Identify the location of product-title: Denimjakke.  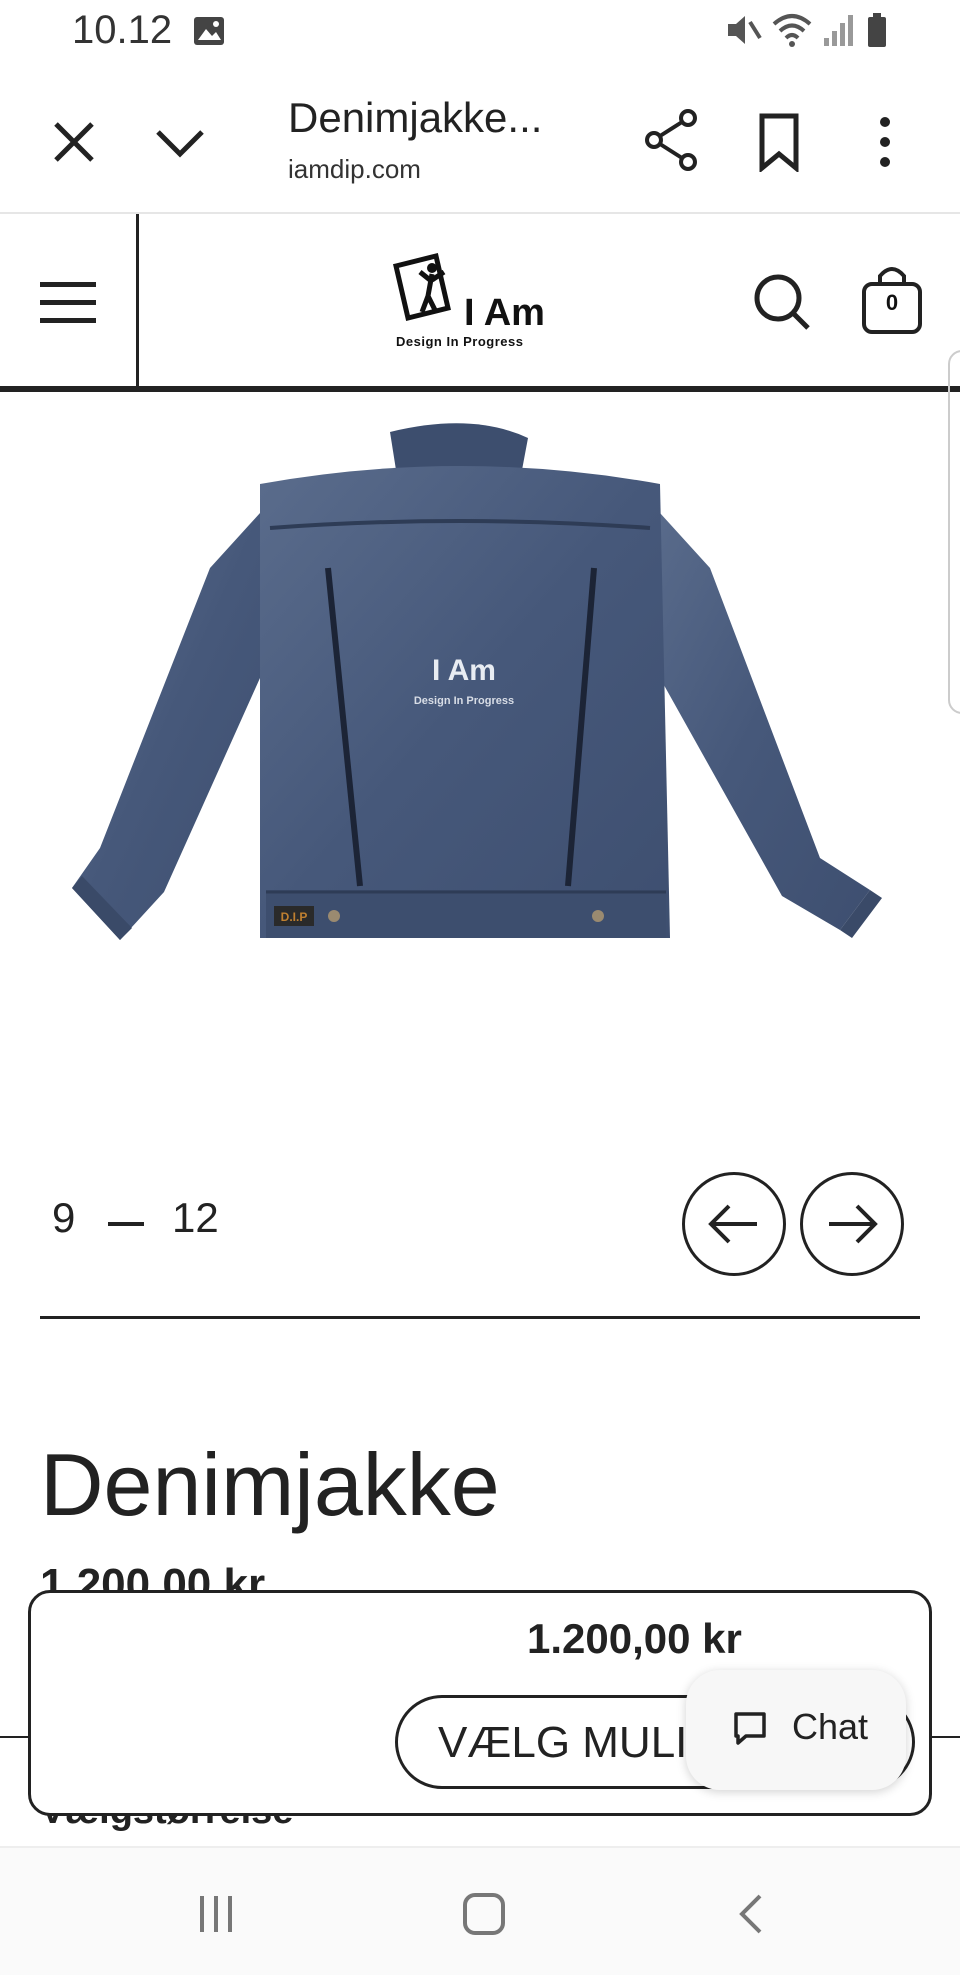
(270, 1484).